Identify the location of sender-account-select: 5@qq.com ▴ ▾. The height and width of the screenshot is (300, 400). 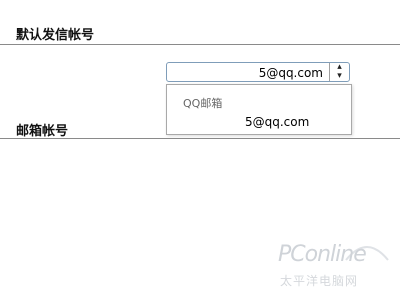
(258, 72).